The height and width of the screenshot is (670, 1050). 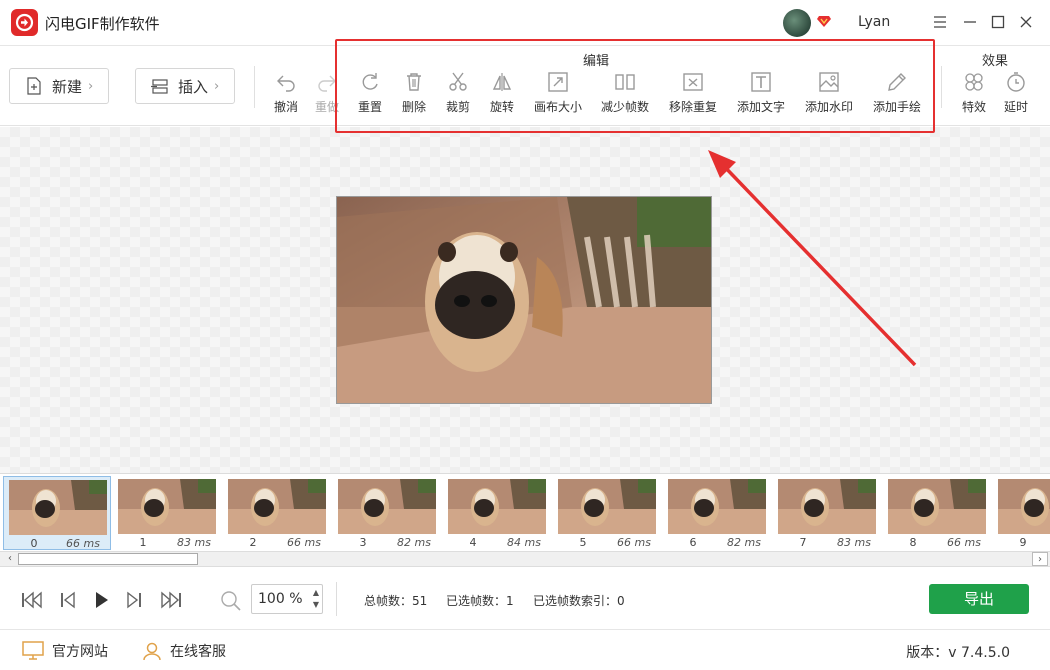 What do you see at coordinates (231, 601) in the screenshot?
I see `zoom-icon` at bounding box center [231, 601].